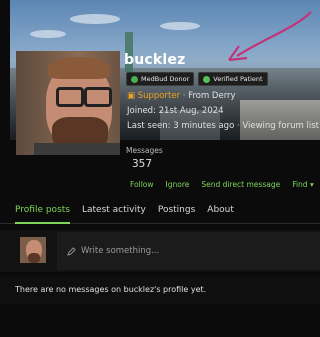  What do you see at coordinates (132, 96) in the screenshot?
I see `supporter-icon: ▣` at bounding box center [132, 96].